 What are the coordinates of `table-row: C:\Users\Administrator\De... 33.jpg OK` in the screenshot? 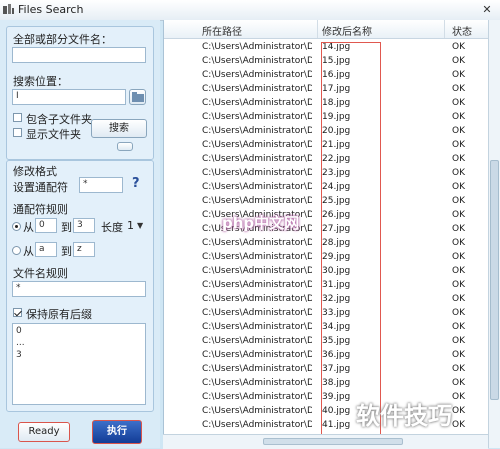 It's located at (326, 314).